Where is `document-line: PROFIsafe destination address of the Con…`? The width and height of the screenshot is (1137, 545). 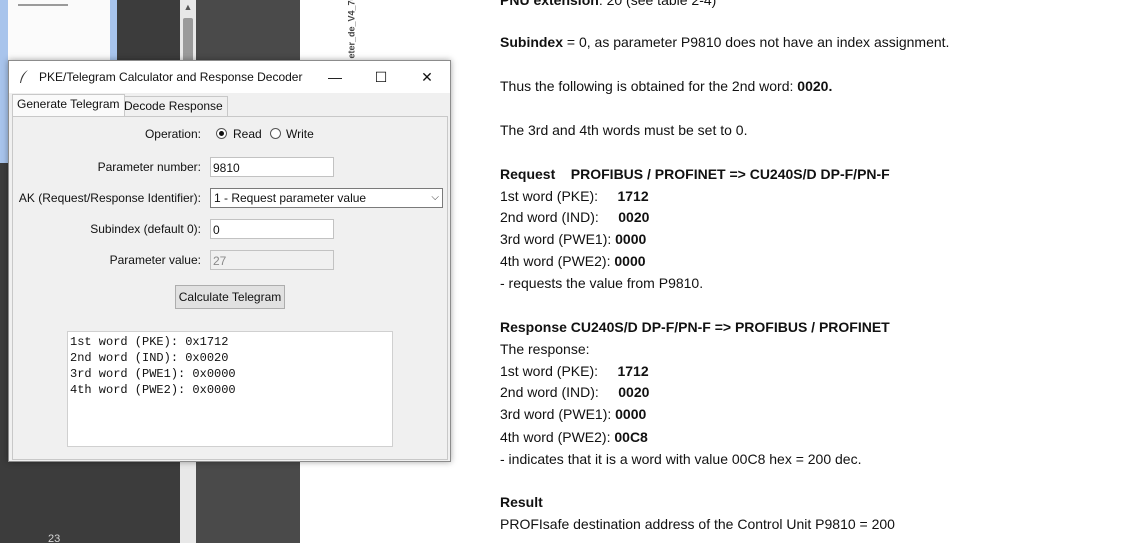 document-line: PROFIsafe destination address of the Con… is located at coordinates (697, 524).